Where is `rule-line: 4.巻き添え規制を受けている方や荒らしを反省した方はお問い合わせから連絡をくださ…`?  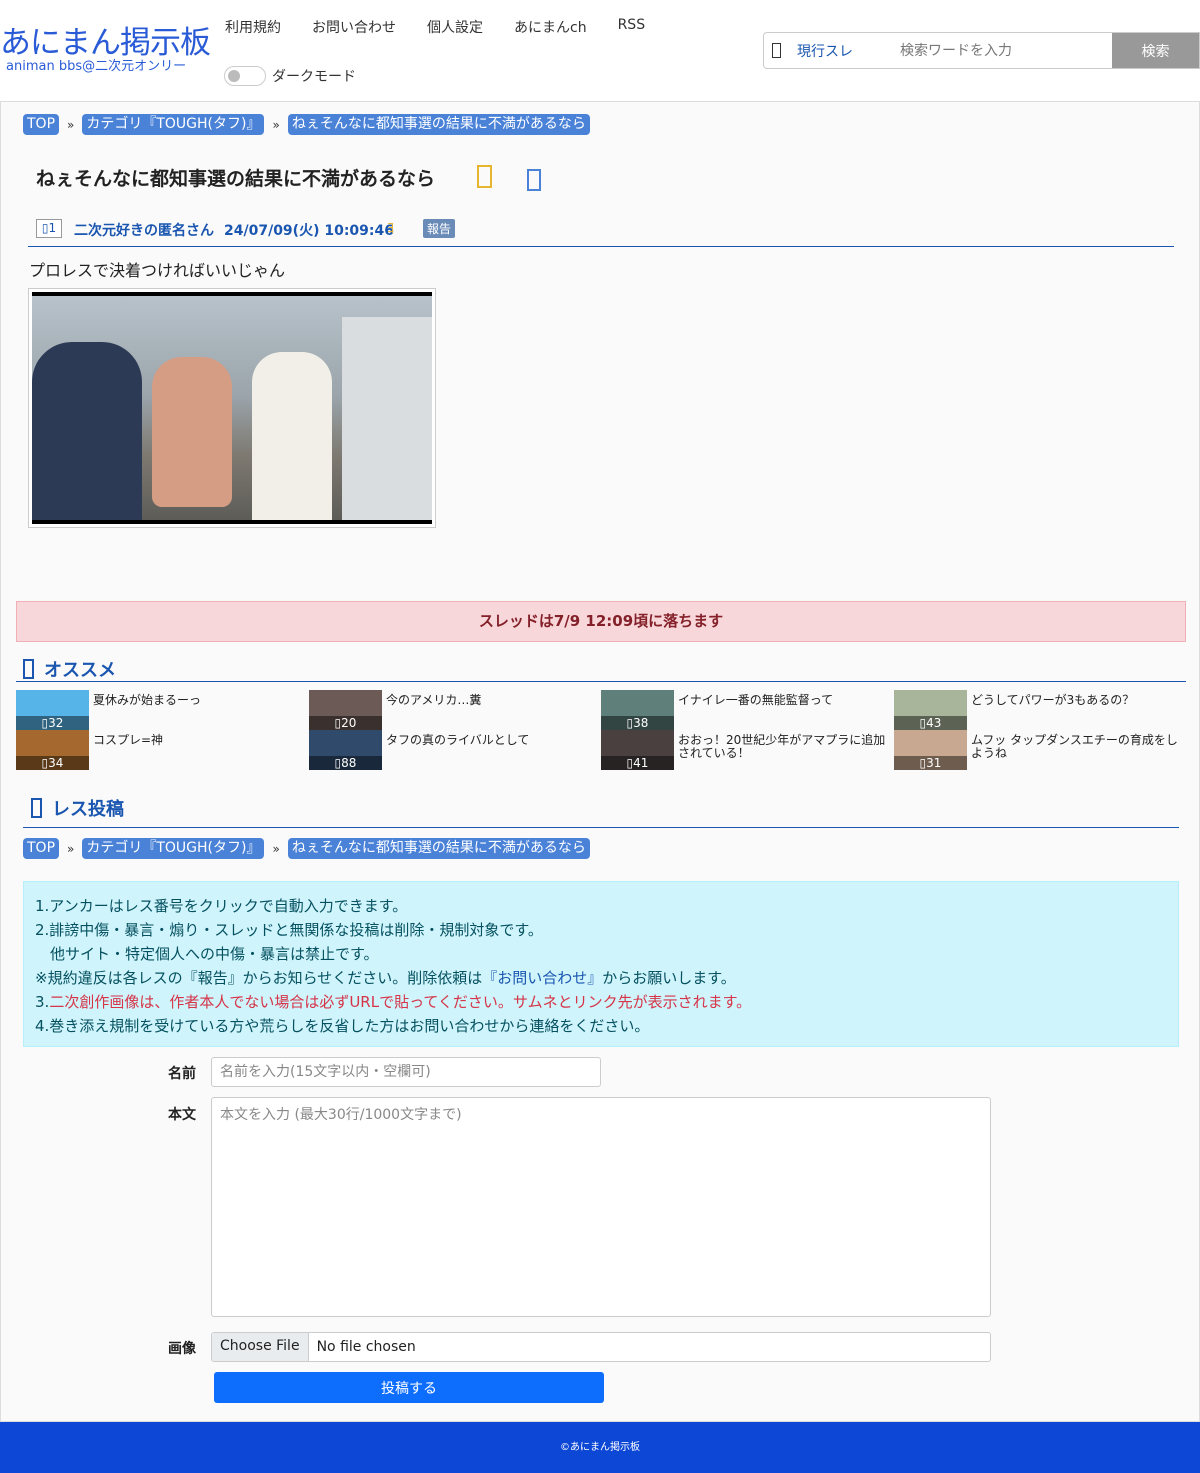 rule-line: 4.巻き添え規制を受けている方や荒らしを反省した方はお問い合わせから連絡をくださ… is located at coordinates (342, 1026).